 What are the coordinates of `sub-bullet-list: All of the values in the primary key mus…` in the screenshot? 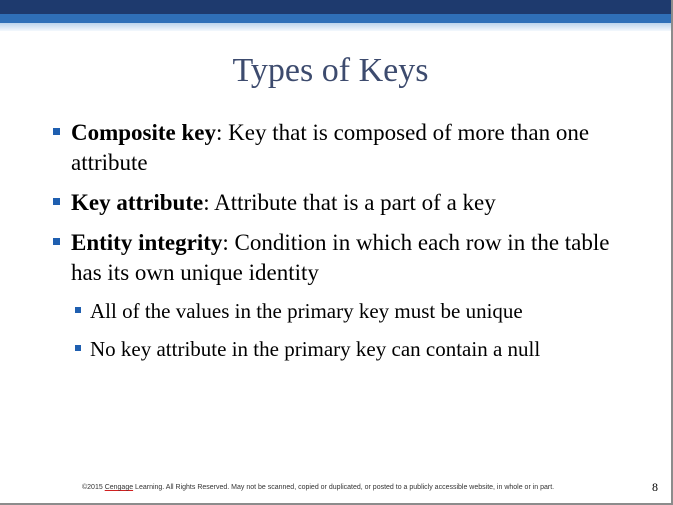 It's located at (347, 330).